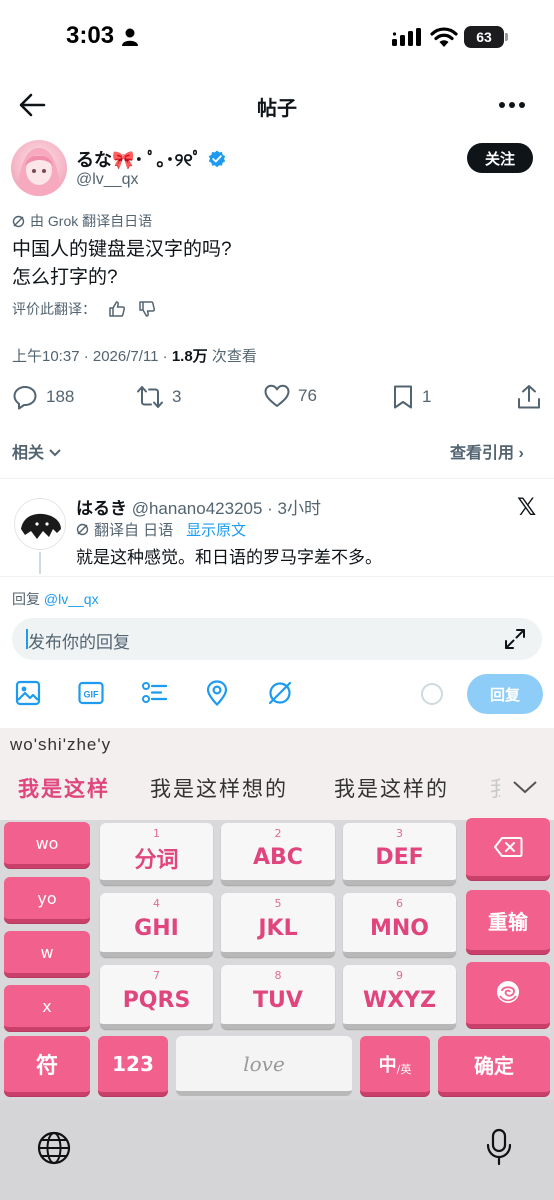  I want to click on svg-text: GIF, so click(92, 695).